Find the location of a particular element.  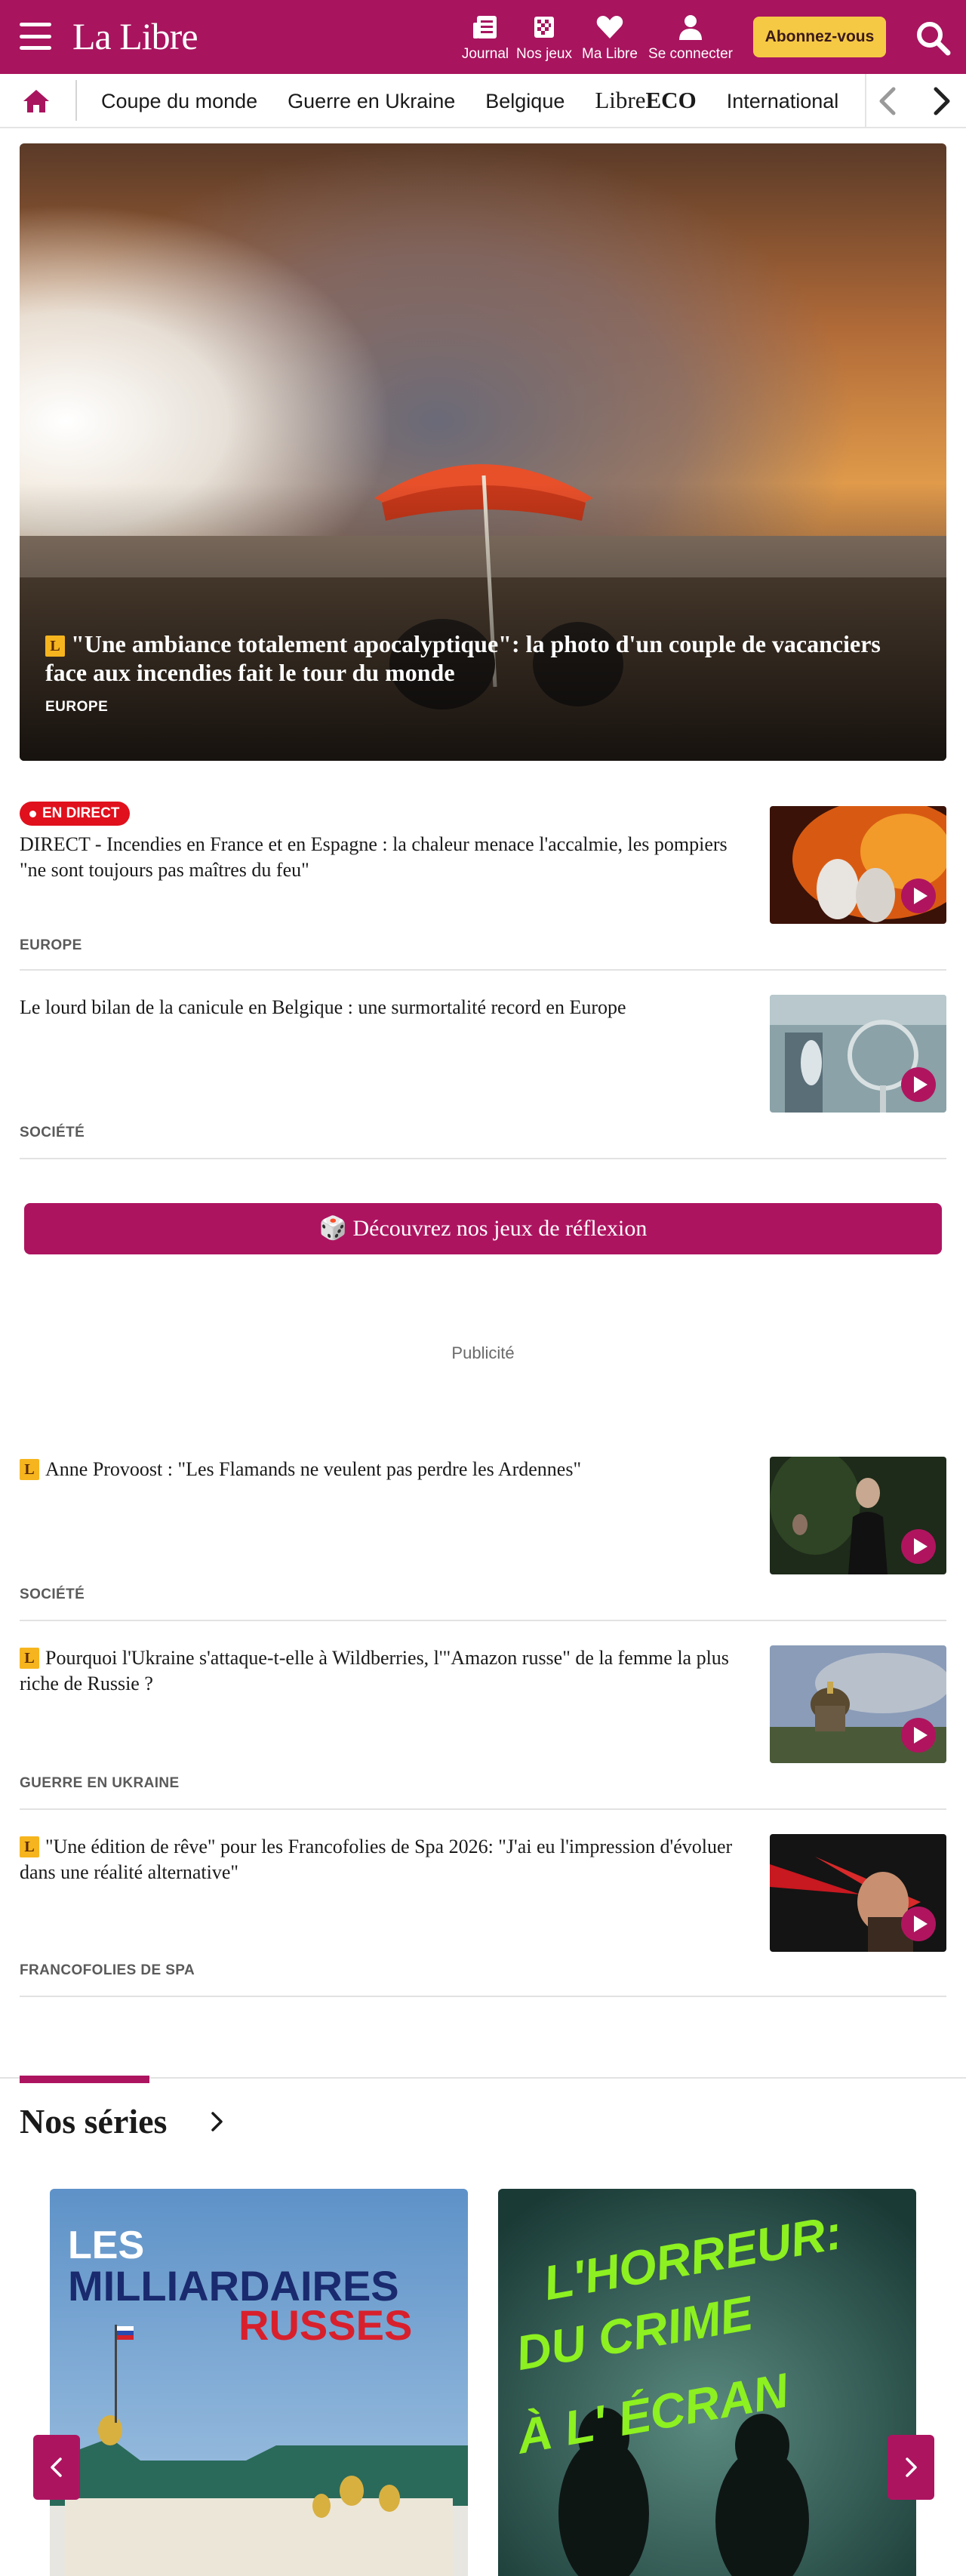

carousel-prev-button is located at coordinates (56, 2467).